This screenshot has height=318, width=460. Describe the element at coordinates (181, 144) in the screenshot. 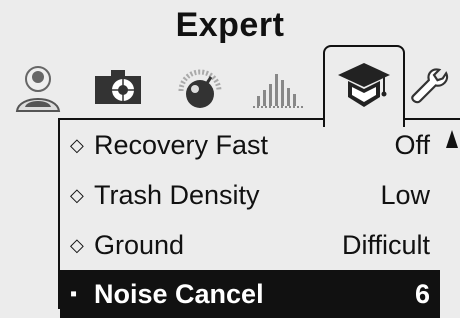

I see `menu-item-label: Recovery Fast` at that location.